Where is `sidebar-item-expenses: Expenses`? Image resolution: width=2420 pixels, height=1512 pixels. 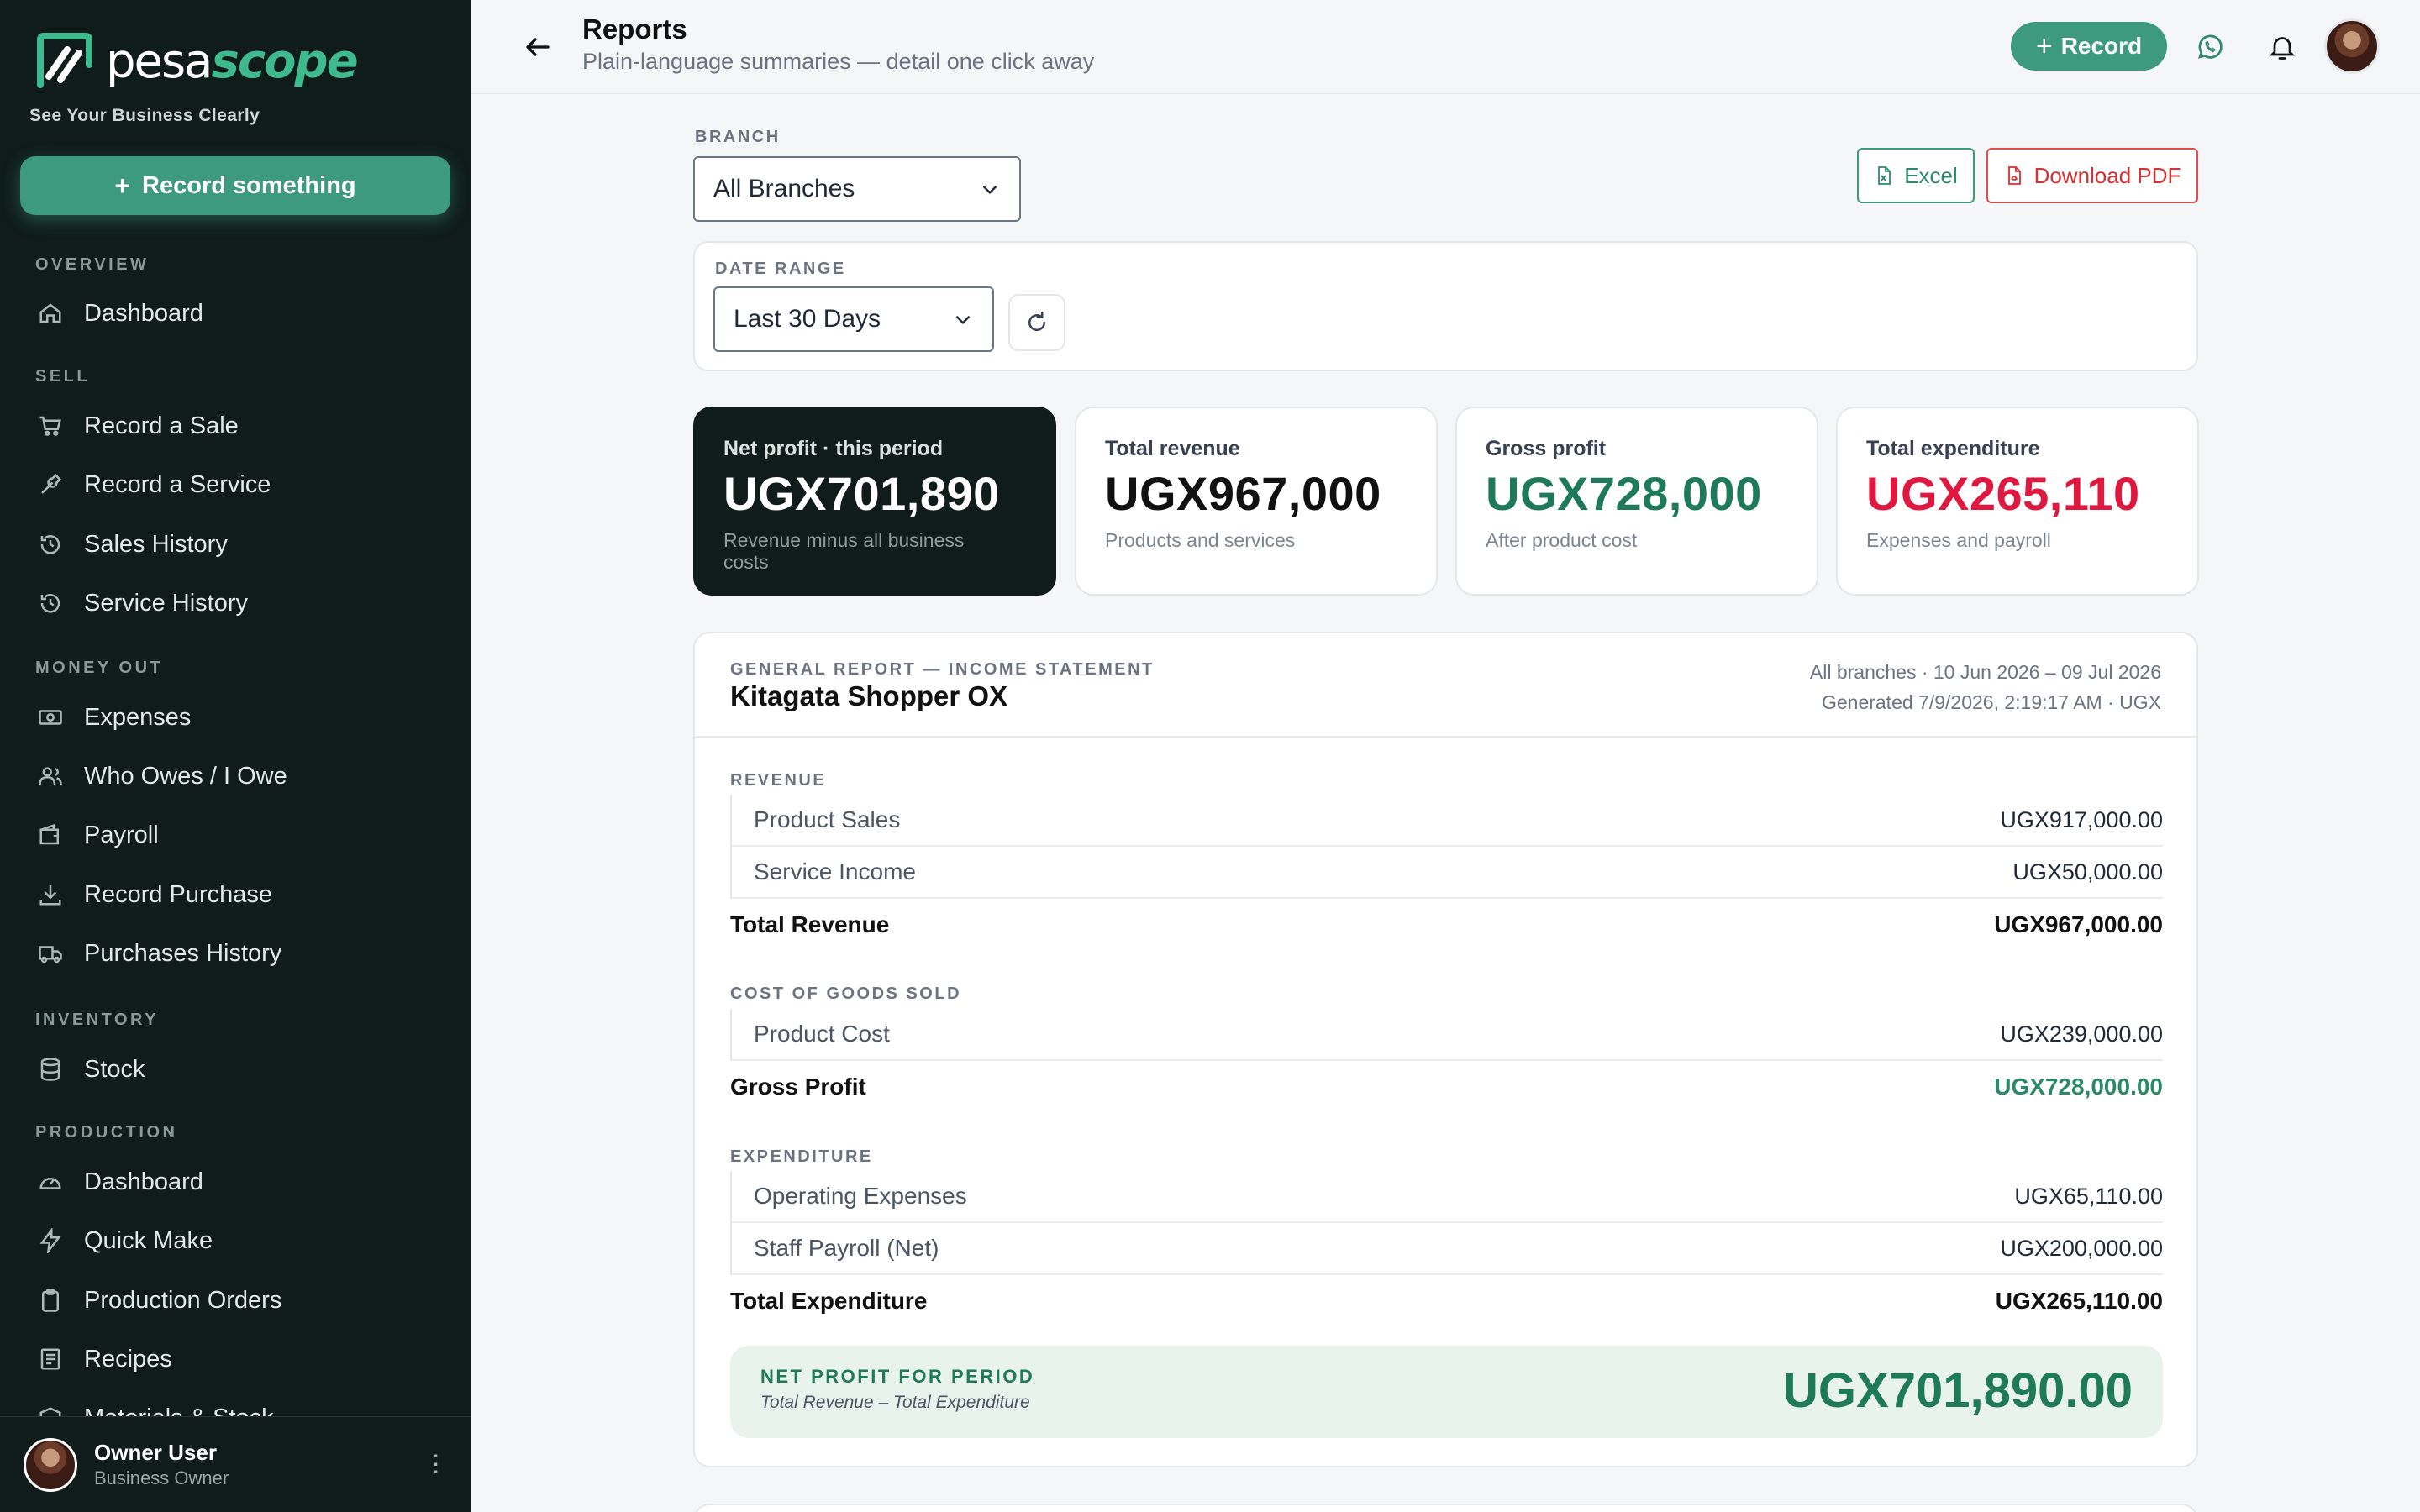 sidebar-item-expenses: Expenses is located at coordinates (113, 717).